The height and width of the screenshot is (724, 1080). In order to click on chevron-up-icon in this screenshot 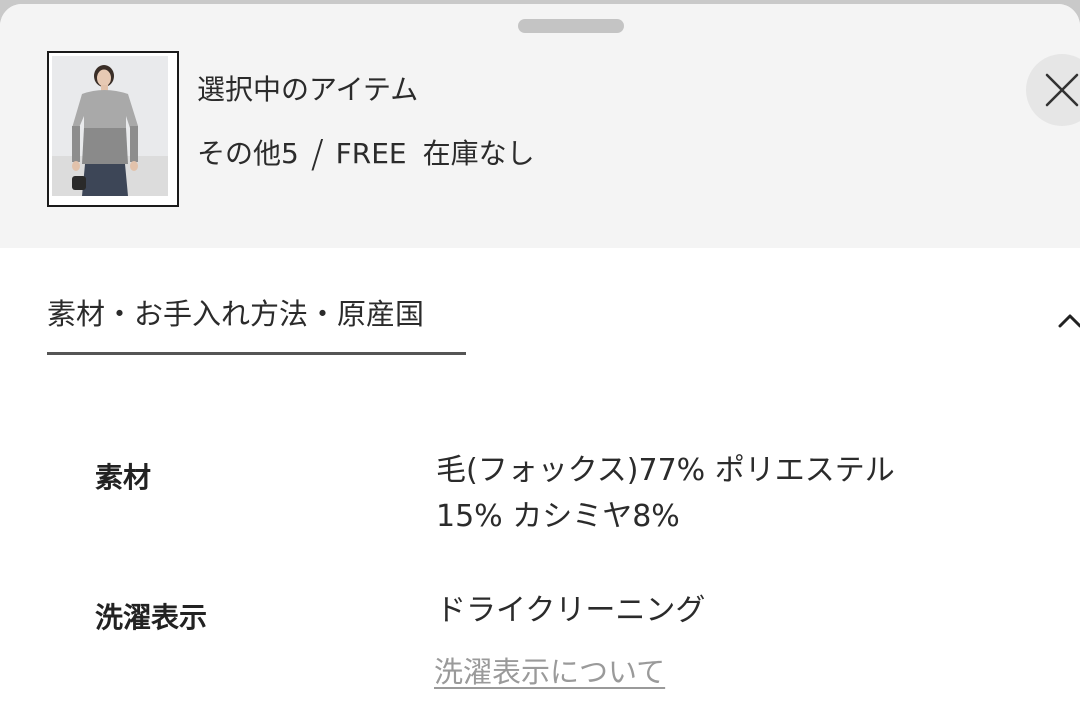, I will do `click(1066, 319)`.